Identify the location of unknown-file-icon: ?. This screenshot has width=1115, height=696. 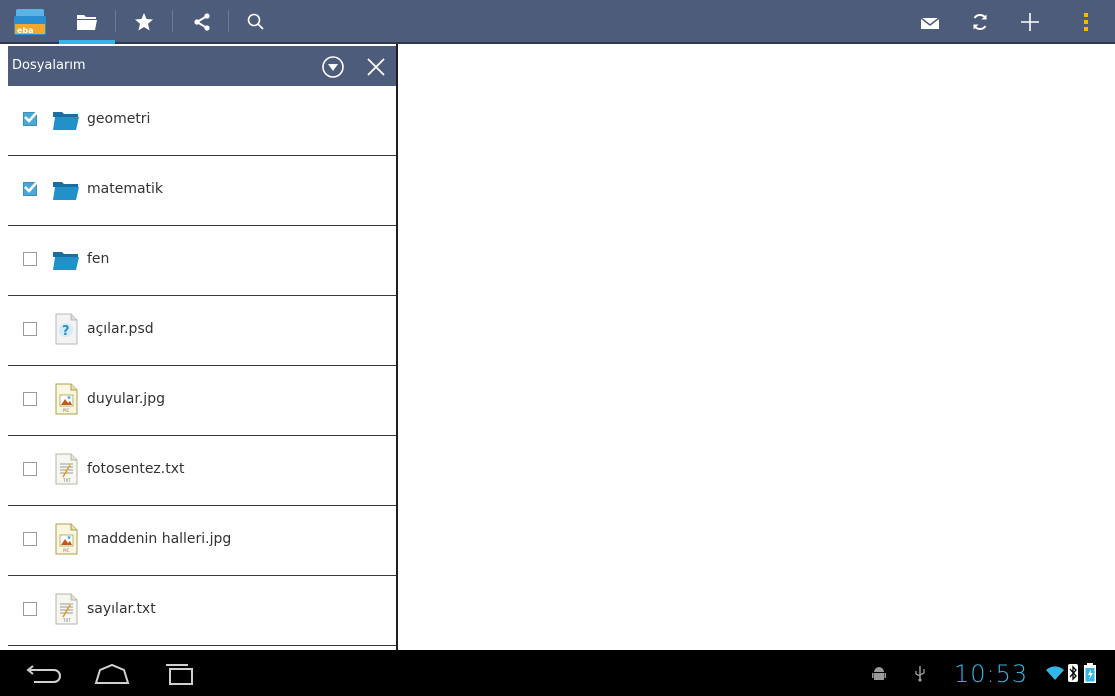
(66, 329).